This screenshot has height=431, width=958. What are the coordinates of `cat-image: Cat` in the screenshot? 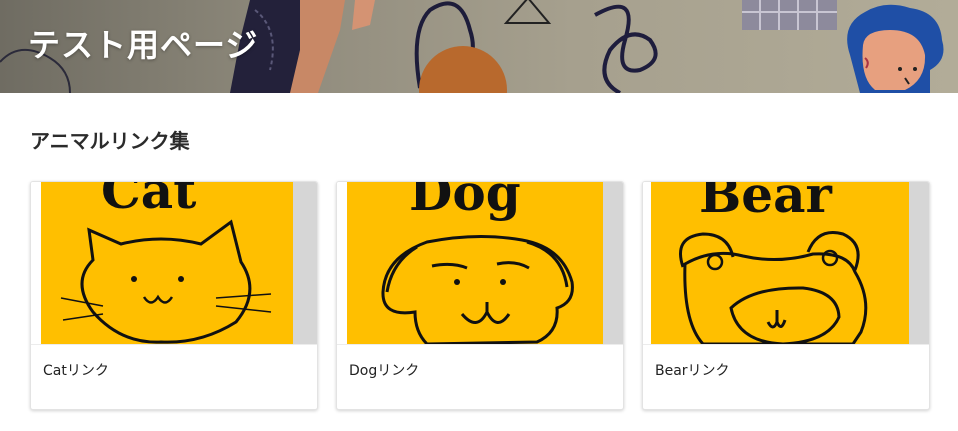 It's located at (174, 263).